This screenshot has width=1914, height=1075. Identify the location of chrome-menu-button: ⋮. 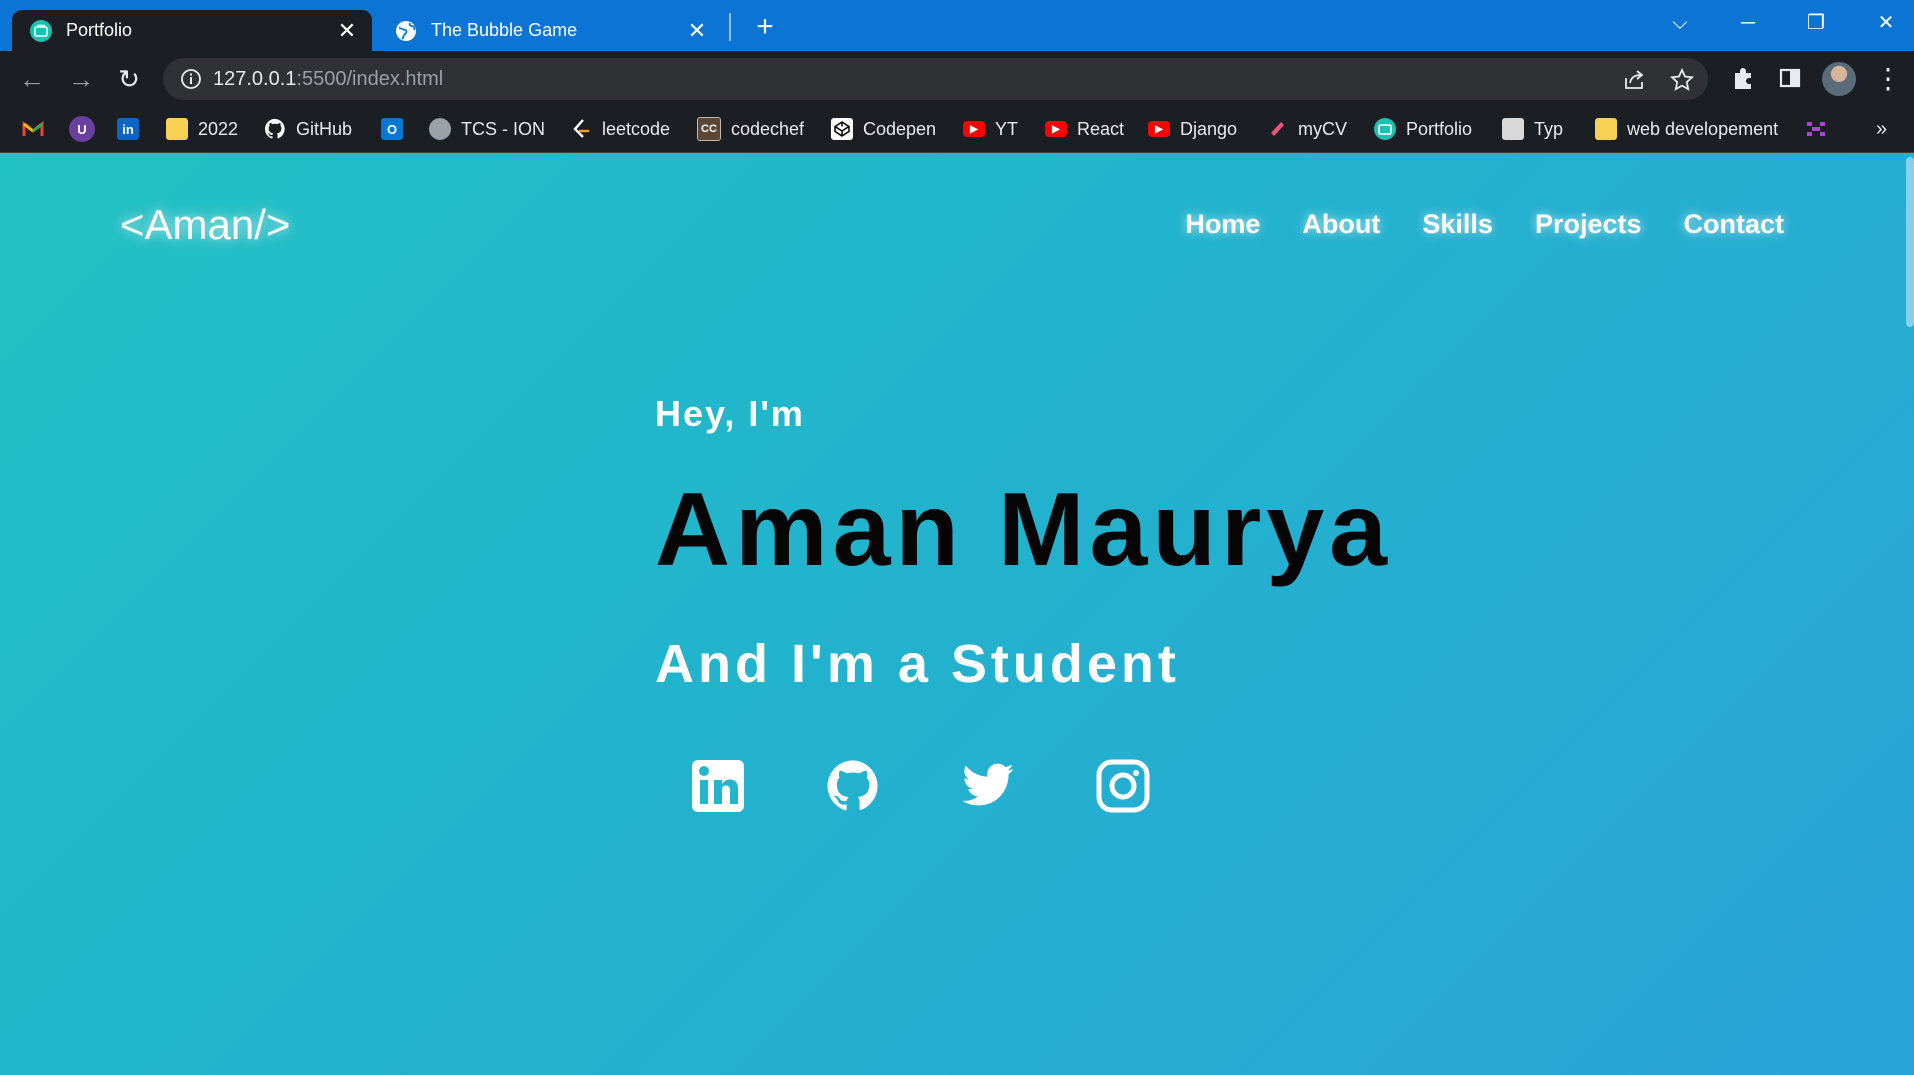
(1888, 79).